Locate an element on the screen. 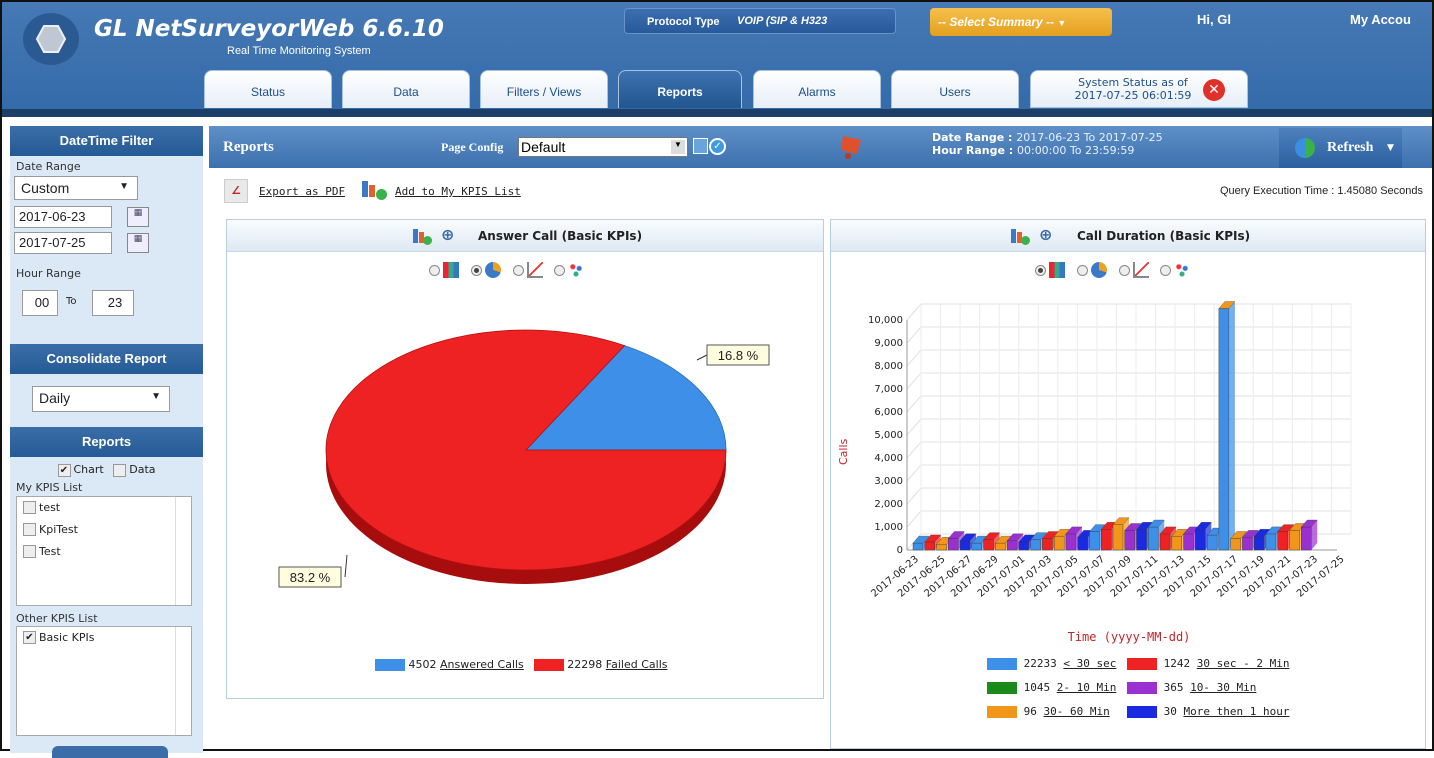 Image resolution: width=1434 pixels, height=758 pixels. legend-item: 96 30- 60 Min is located at coordinates (1057, 717).